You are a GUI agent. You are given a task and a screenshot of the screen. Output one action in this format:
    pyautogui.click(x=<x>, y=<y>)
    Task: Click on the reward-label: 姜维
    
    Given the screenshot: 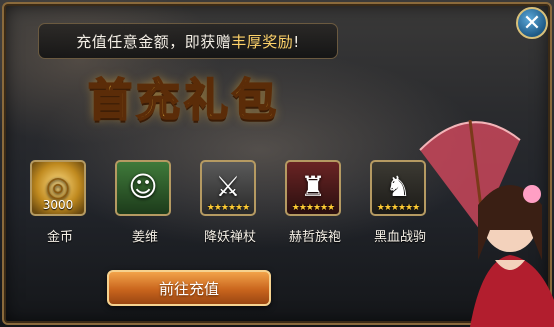 What is the action you would take?
    pyautogui.click(x=144, y=237)
    